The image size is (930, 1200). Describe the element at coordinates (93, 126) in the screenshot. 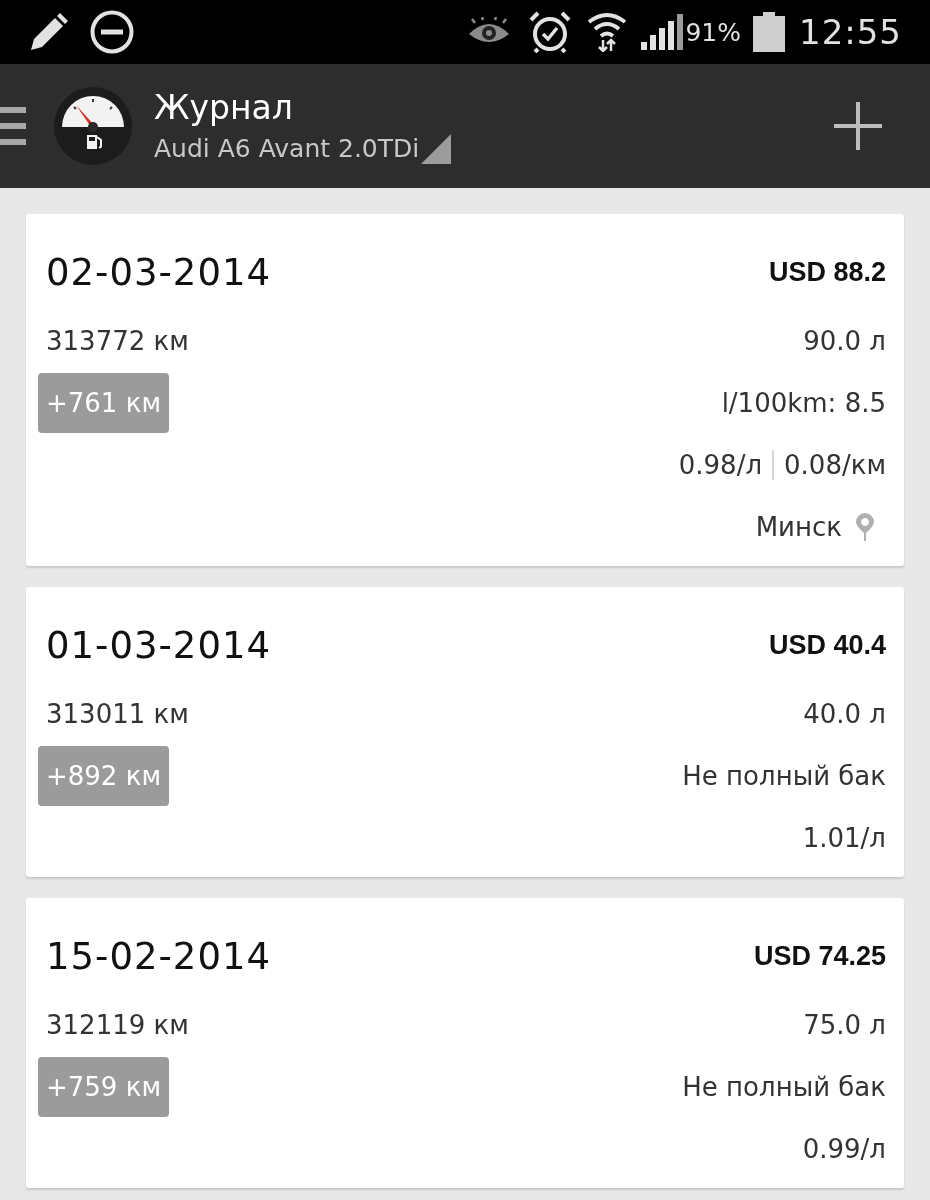

I see `gauge-logo-icon` at that location.